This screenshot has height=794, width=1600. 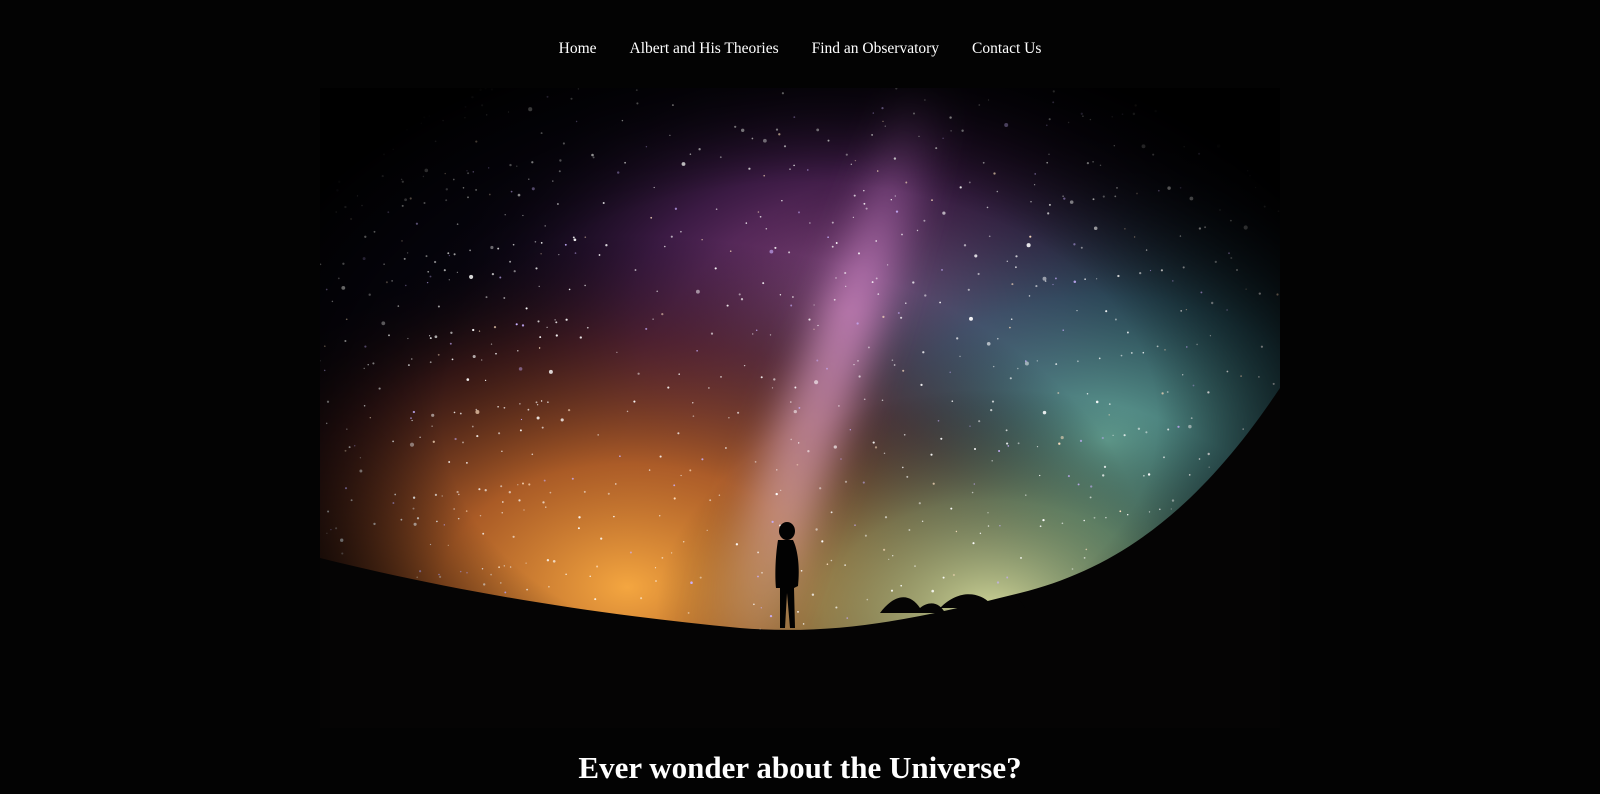 I want to click on page-headline: Ever wonder about the Universe?, so click(x=800, y=767).